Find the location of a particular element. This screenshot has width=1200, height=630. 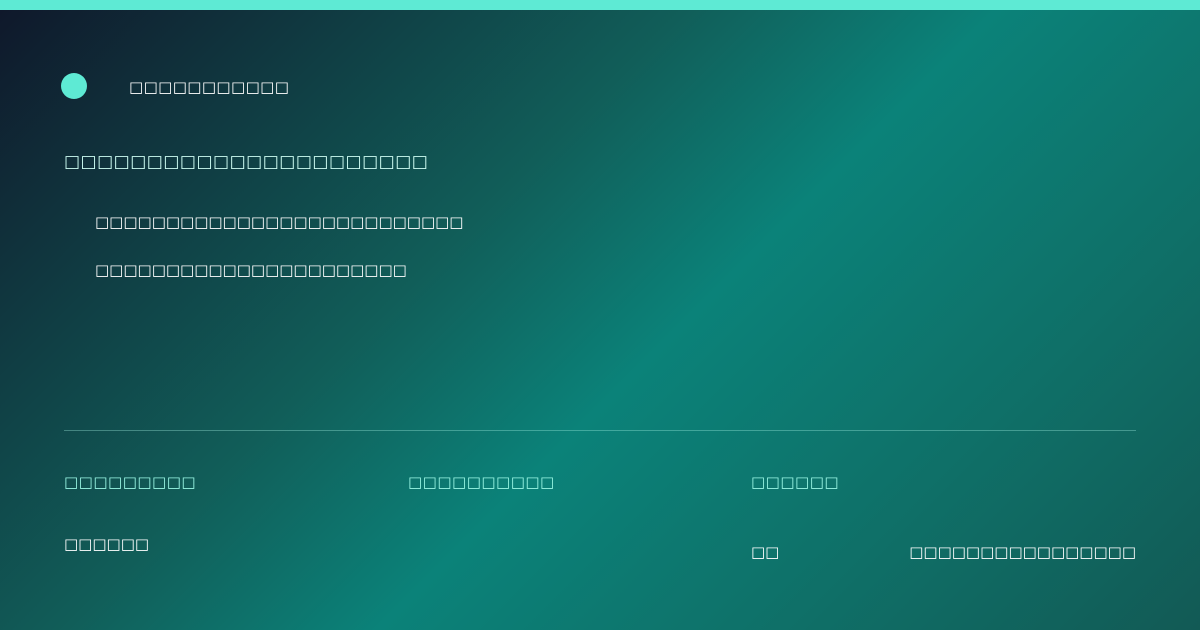

footer-column-2-label: □□□□□□□□□□ is located at coordinates (481, 482).